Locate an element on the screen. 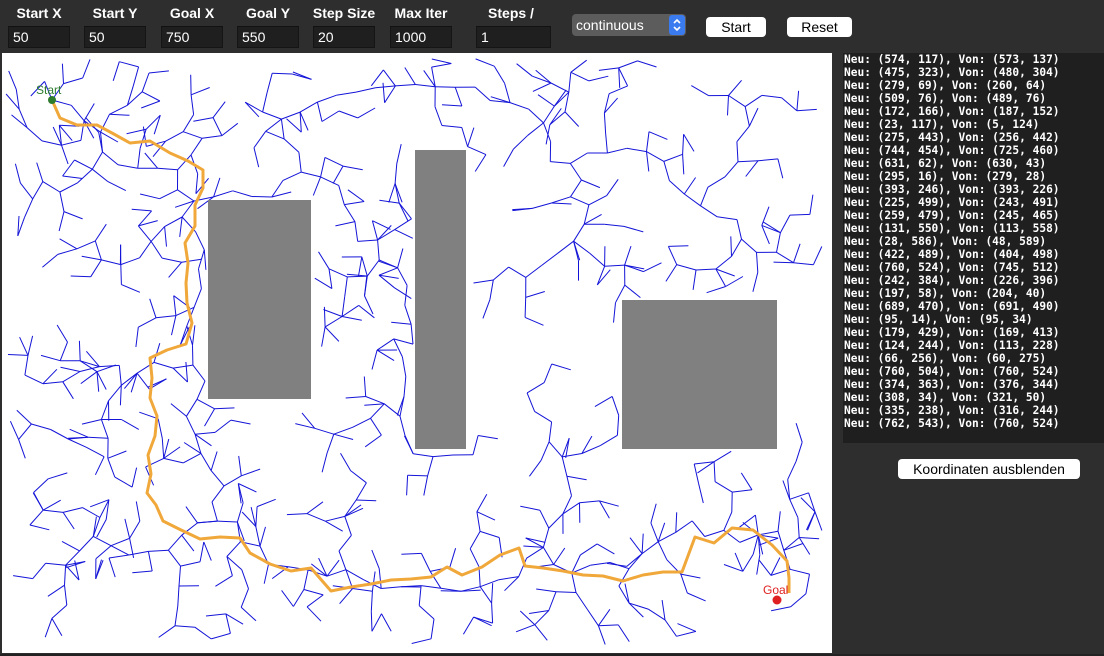  start-button: Start is located at coordinates (736, 27).